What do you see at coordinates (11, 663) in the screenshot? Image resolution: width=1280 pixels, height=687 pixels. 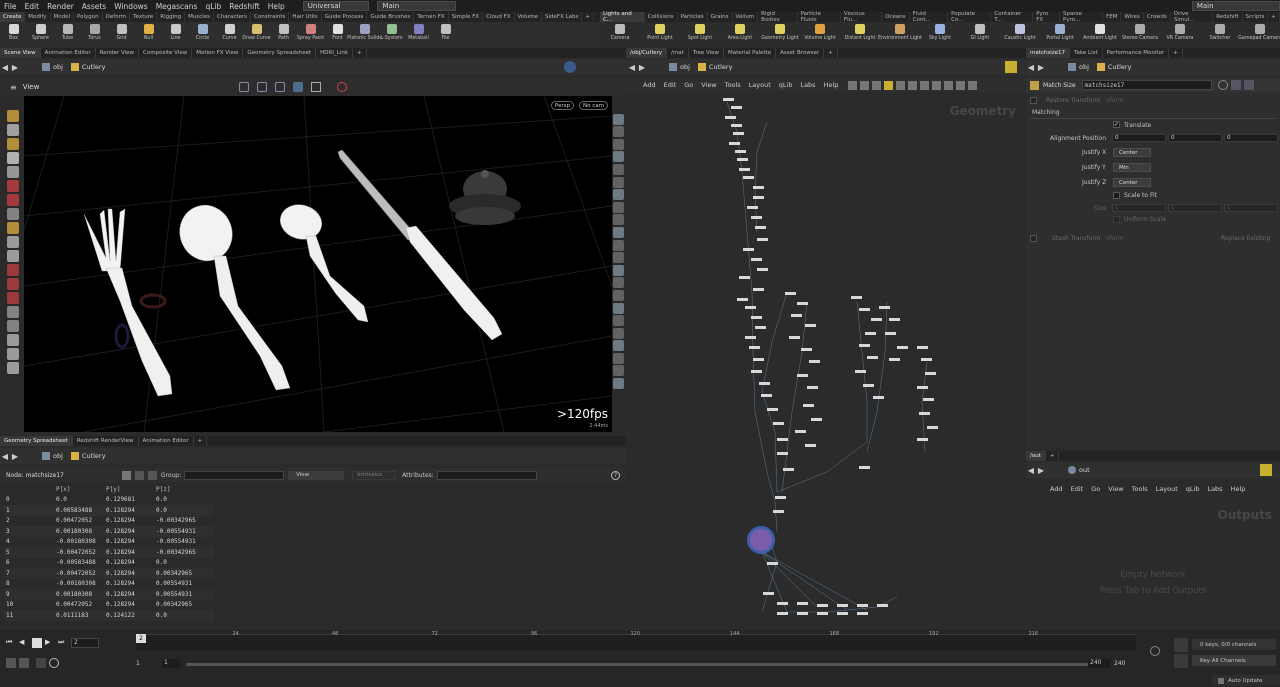 I see `keyframe-icon` at bounding box center [11, 663].